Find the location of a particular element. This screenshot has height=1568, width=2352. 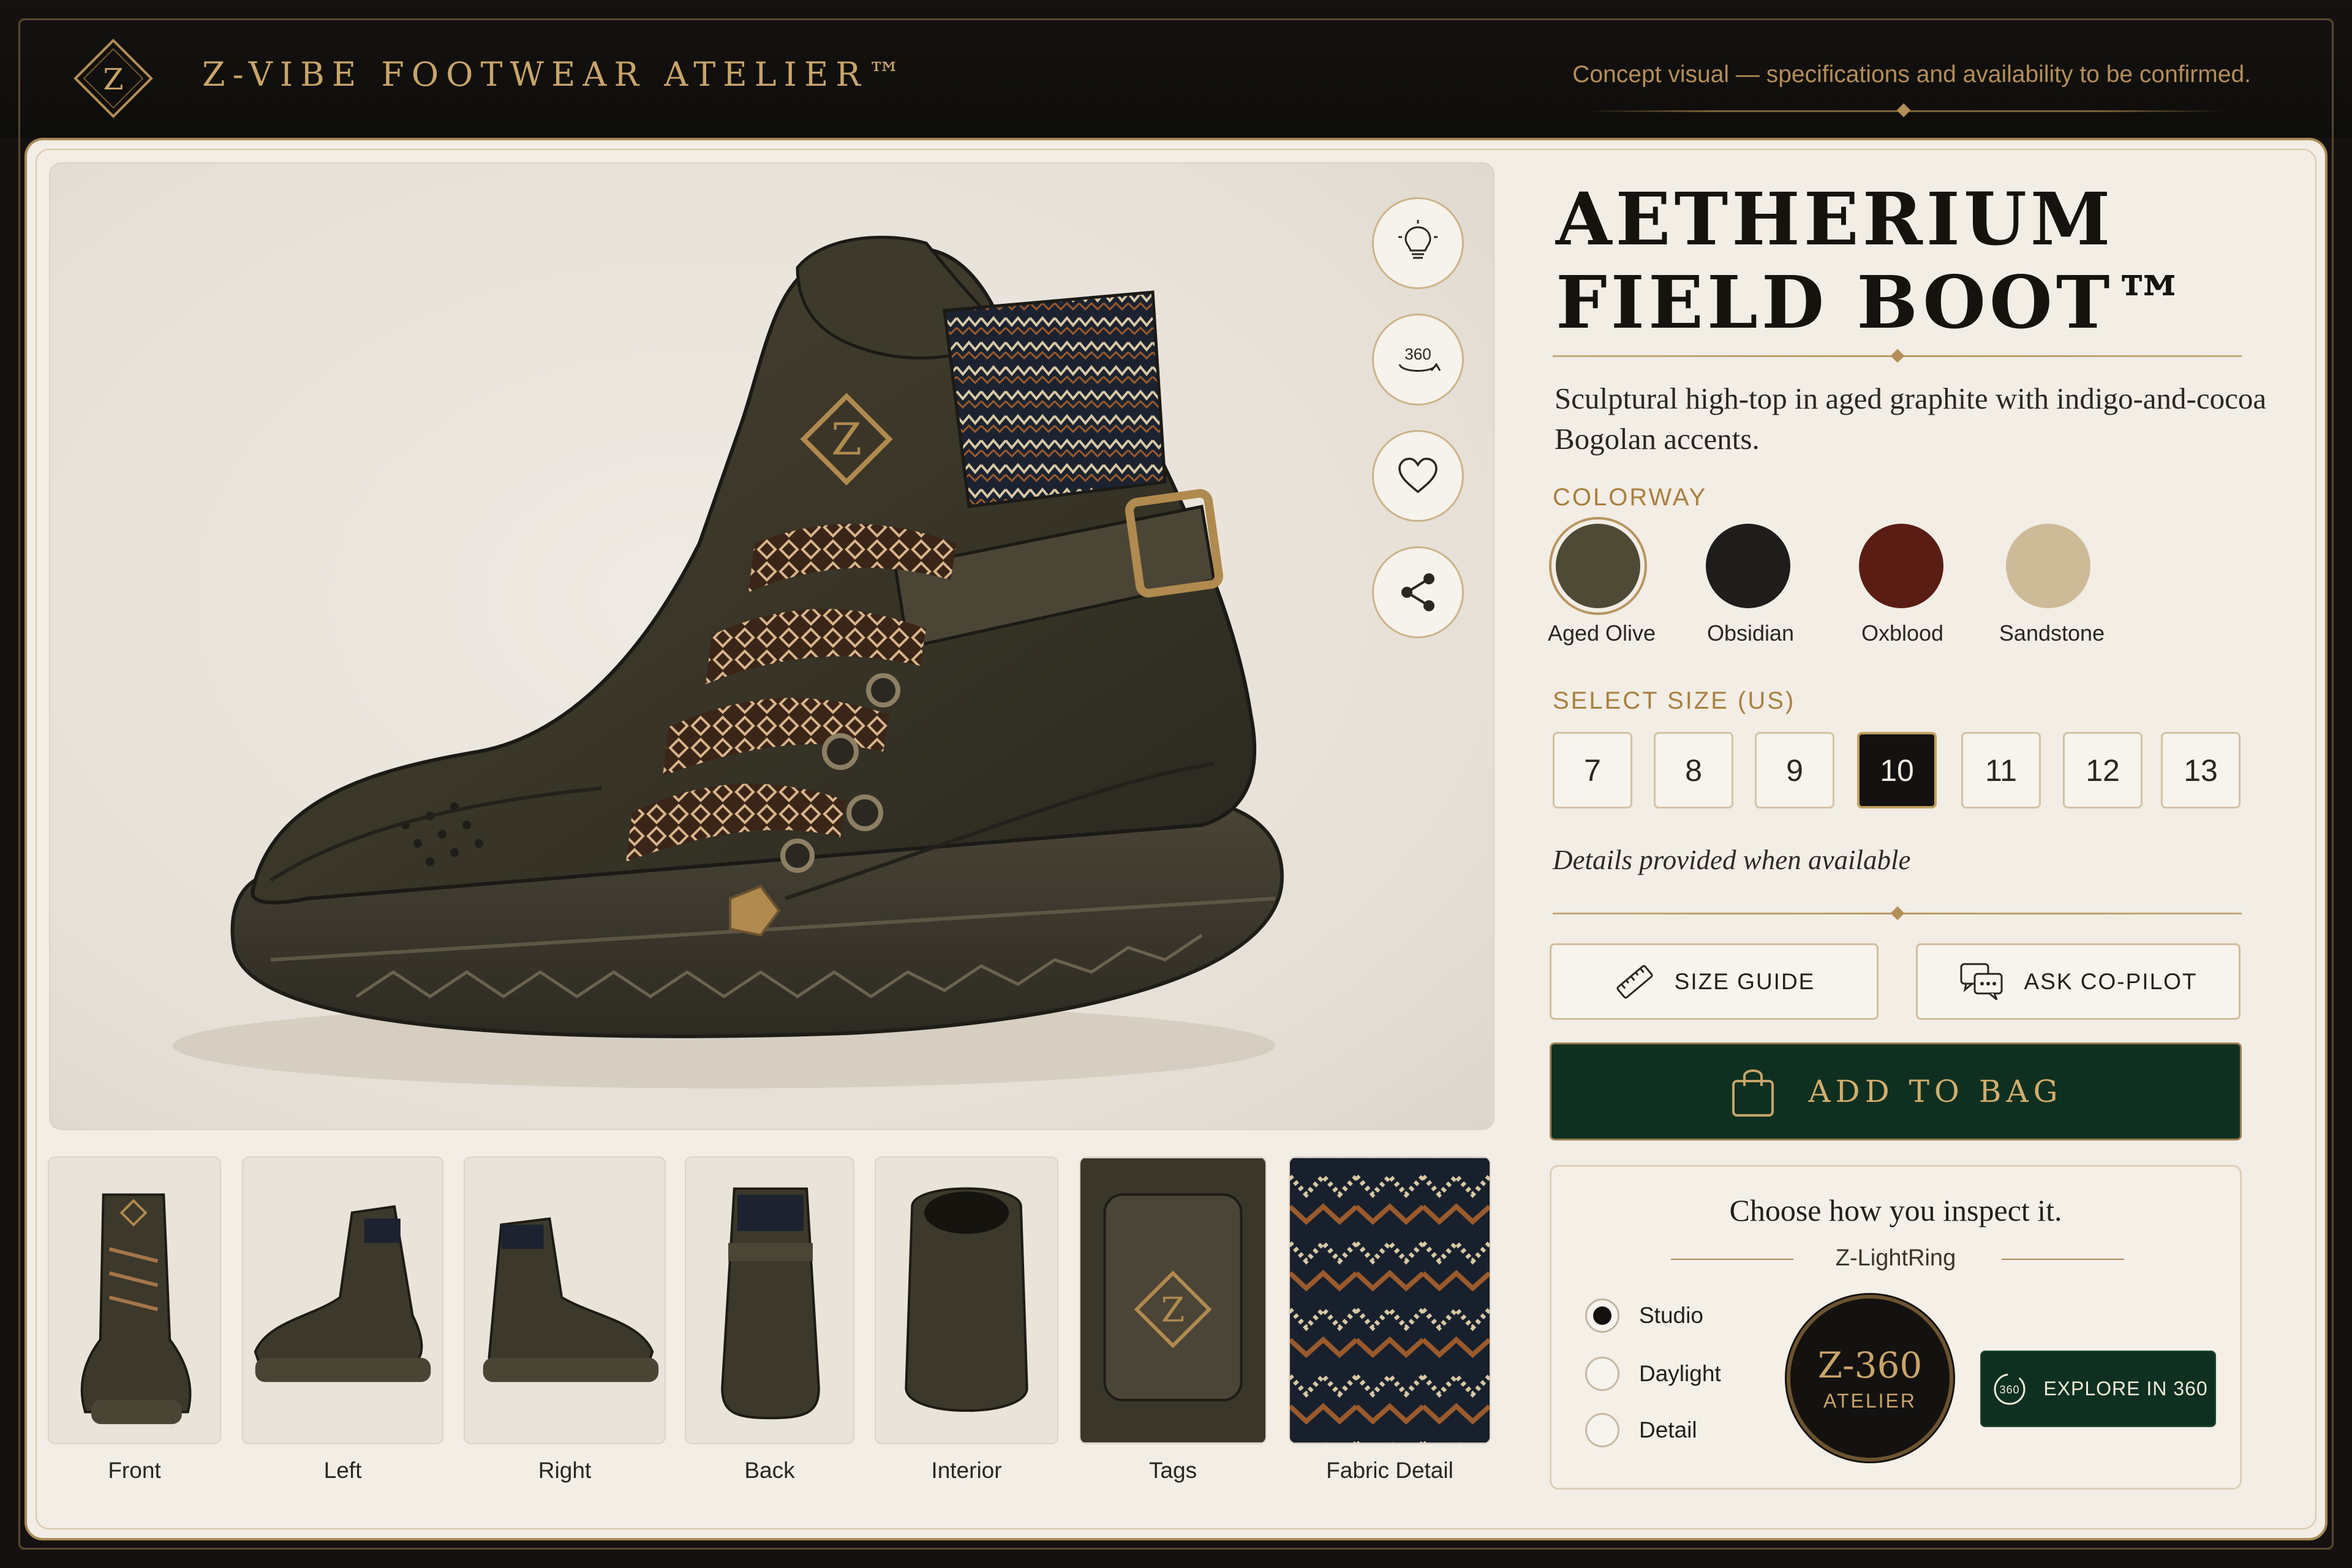

shopping-bag-icon is located at coordinates (1753, 1093).